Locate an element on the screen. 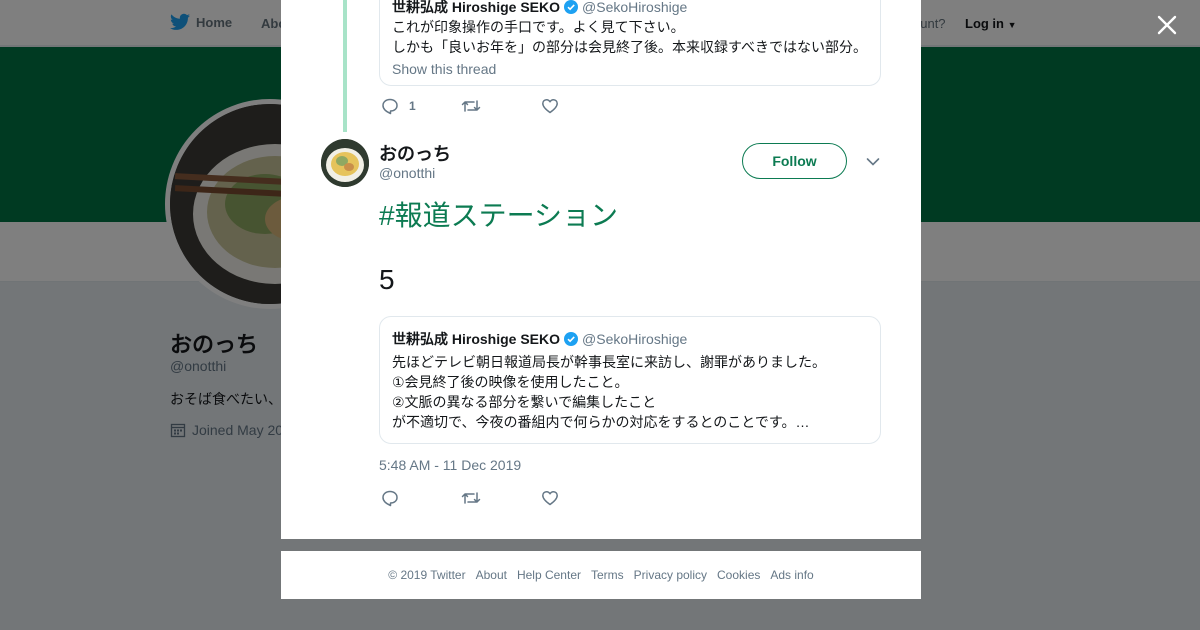 This screenshot has height=630, width=1200. quote-text-line: しかも「良いお年を」の部分は会見終了後。本来収録すべきではない部分。 is located at coordinates (630, 47).